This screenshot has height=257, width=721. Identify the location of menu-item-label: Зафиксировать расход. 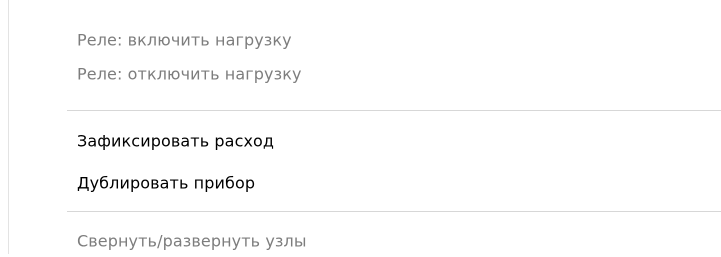
(176, 140).